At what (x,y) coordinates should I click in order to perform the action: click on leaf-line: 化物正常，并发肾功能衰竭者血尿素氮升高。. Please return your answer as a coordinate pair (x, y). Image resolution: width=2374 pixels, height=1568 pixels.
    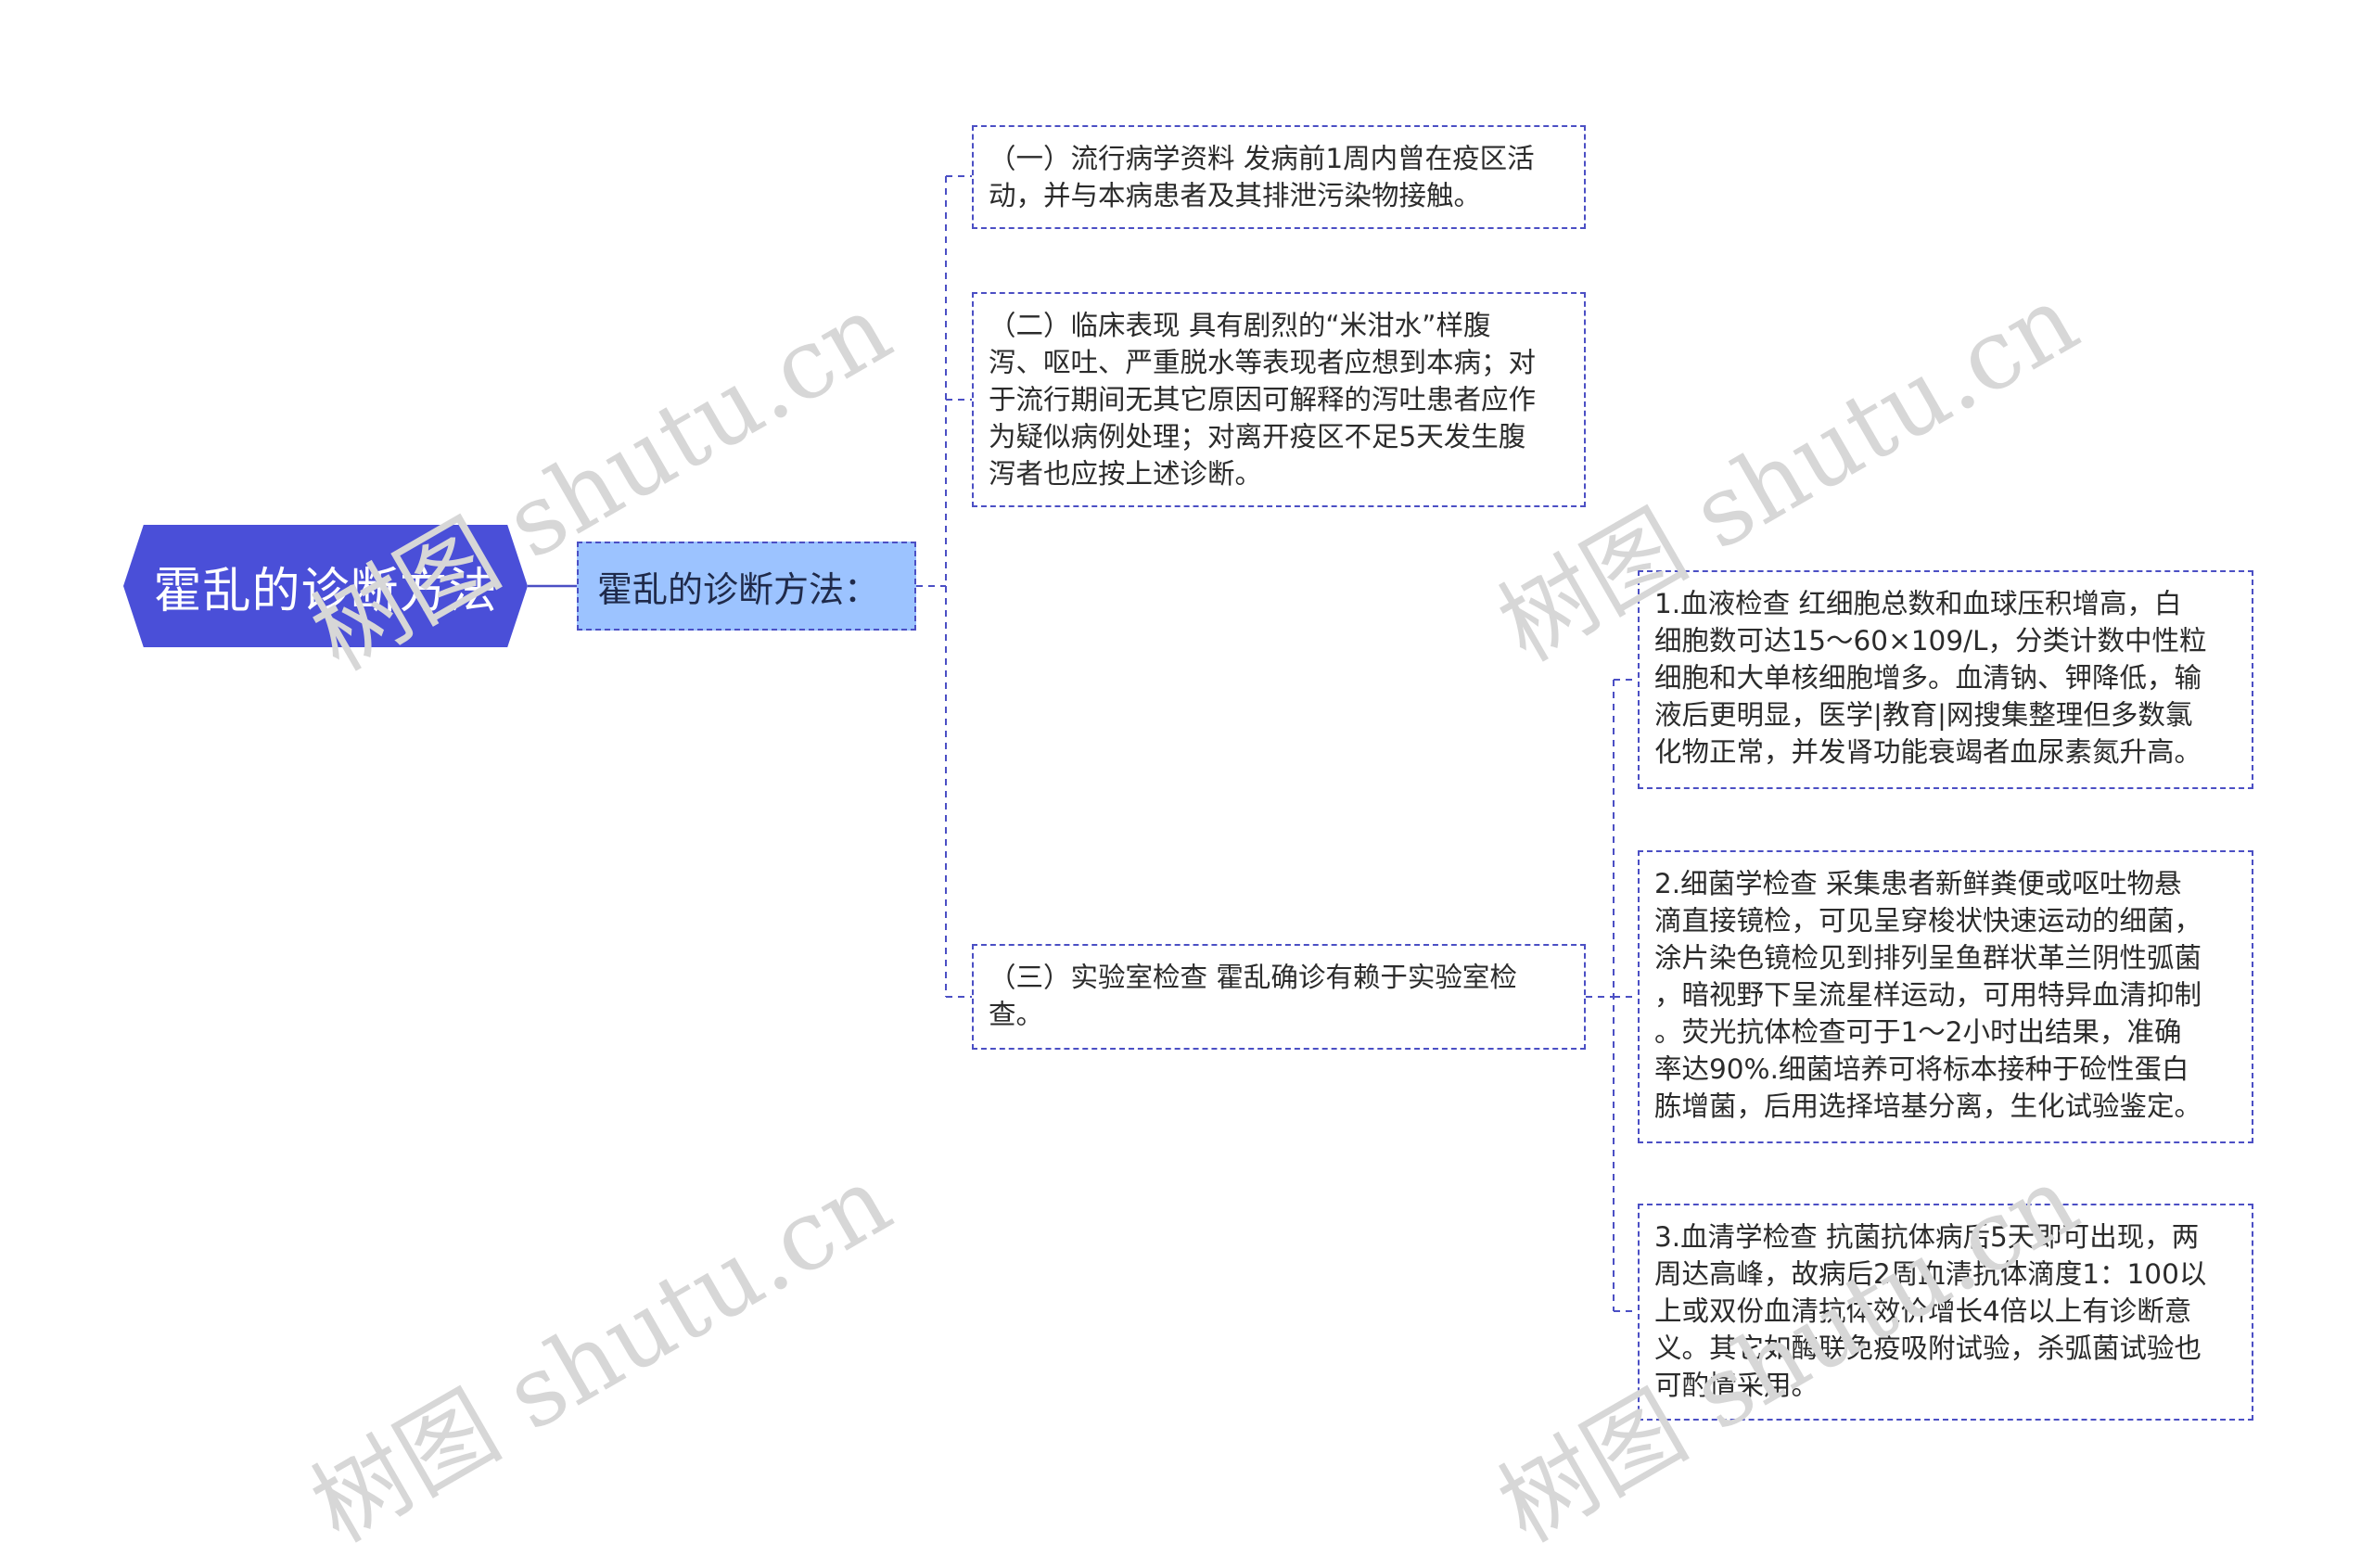
    Looking at the image, I should click on (1928, 752).